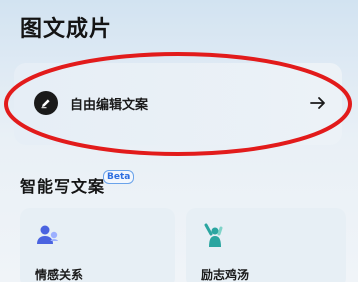 Image resolution: width=358 pixels, height=282 pixels. What do you see at coordinates (97, 245) in the screenshot?
I see `category-card-emotional-relationships: 情感关系` at bounding box center [97, 245].